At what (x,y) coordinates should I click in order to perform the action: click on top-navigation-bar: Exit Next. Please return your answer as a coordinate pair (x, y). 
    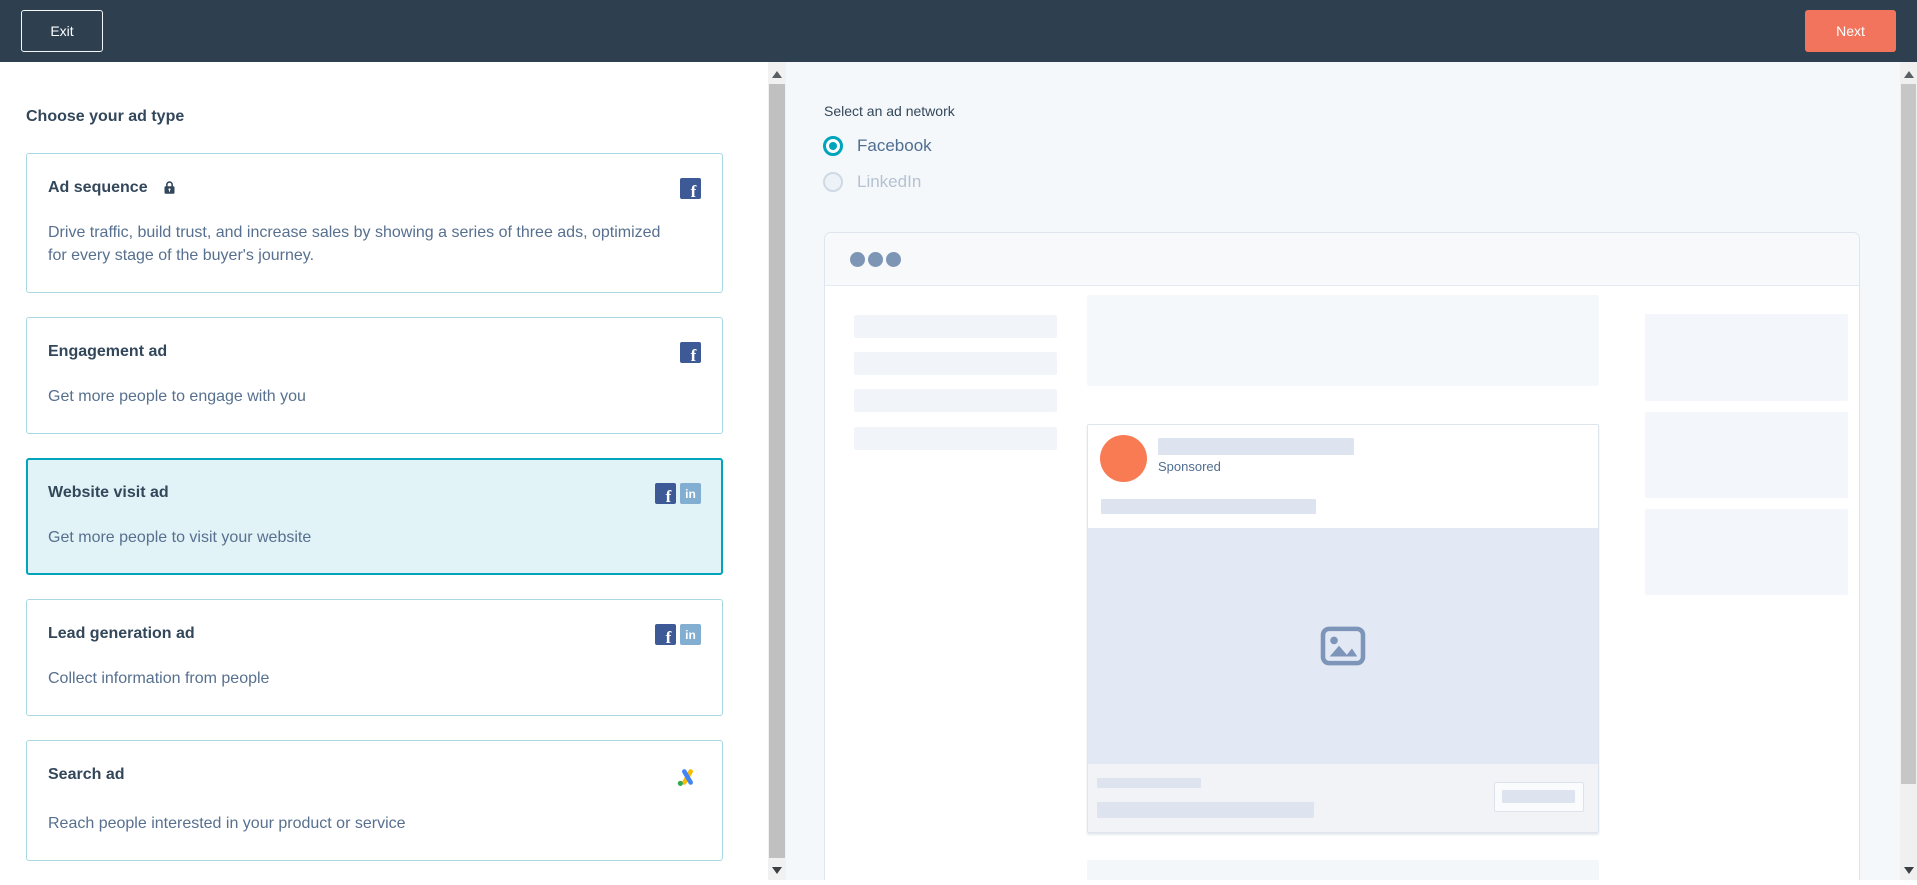
    Looking at the image, I should click on (958, 31).